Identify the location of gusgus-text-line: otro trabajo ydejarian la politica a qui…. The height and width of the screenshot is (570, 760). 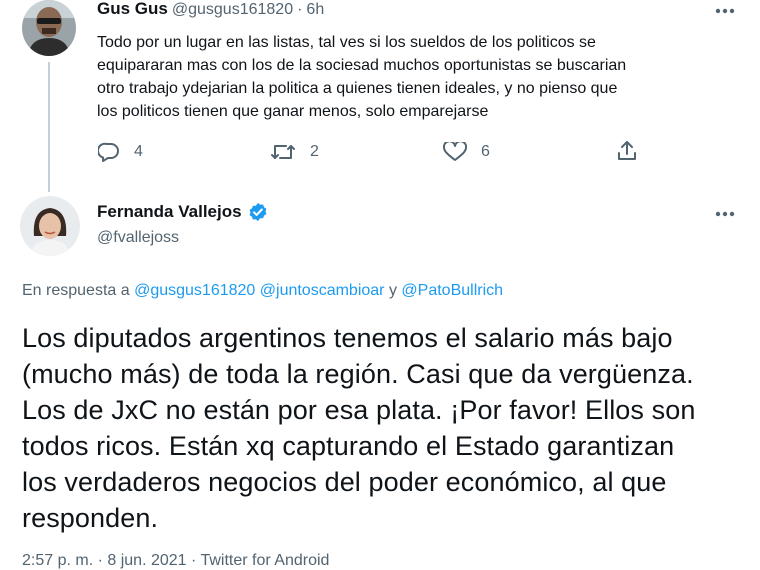
(357, 88).